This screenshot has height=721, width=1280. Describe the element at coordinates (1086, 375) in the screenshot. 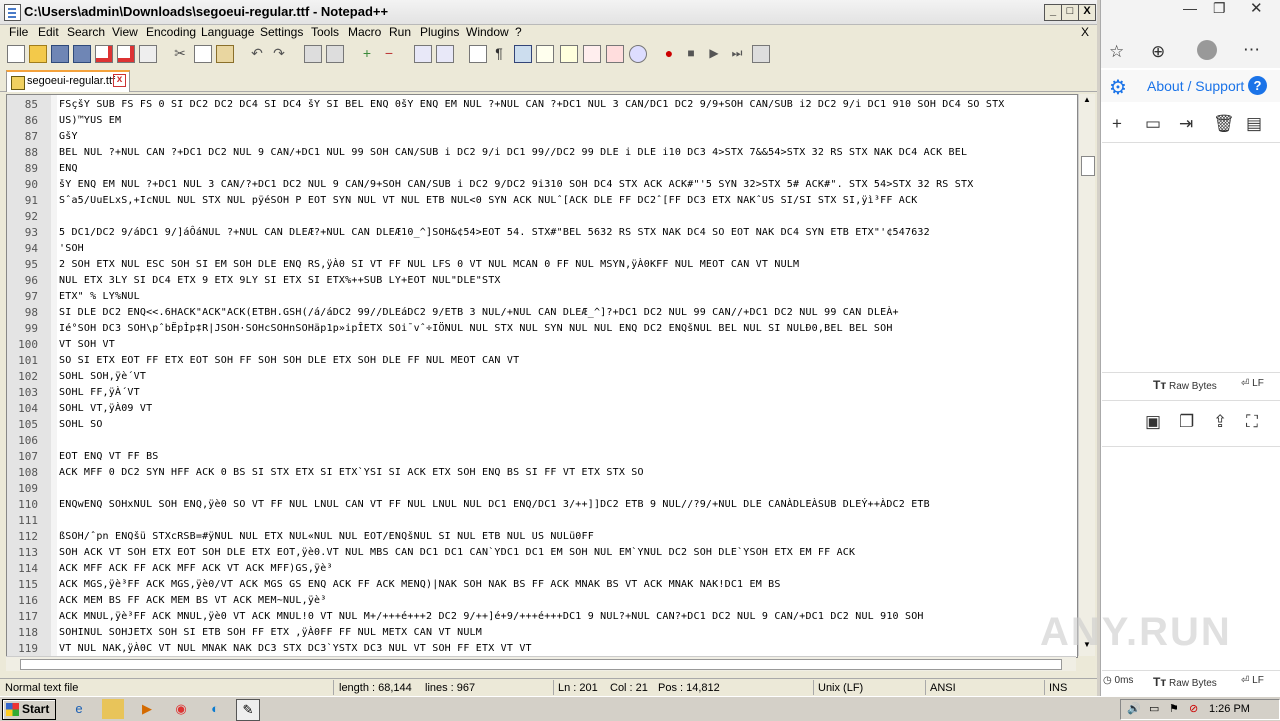

I see `vertical-scrollbar: ▲ ▼` at that location.